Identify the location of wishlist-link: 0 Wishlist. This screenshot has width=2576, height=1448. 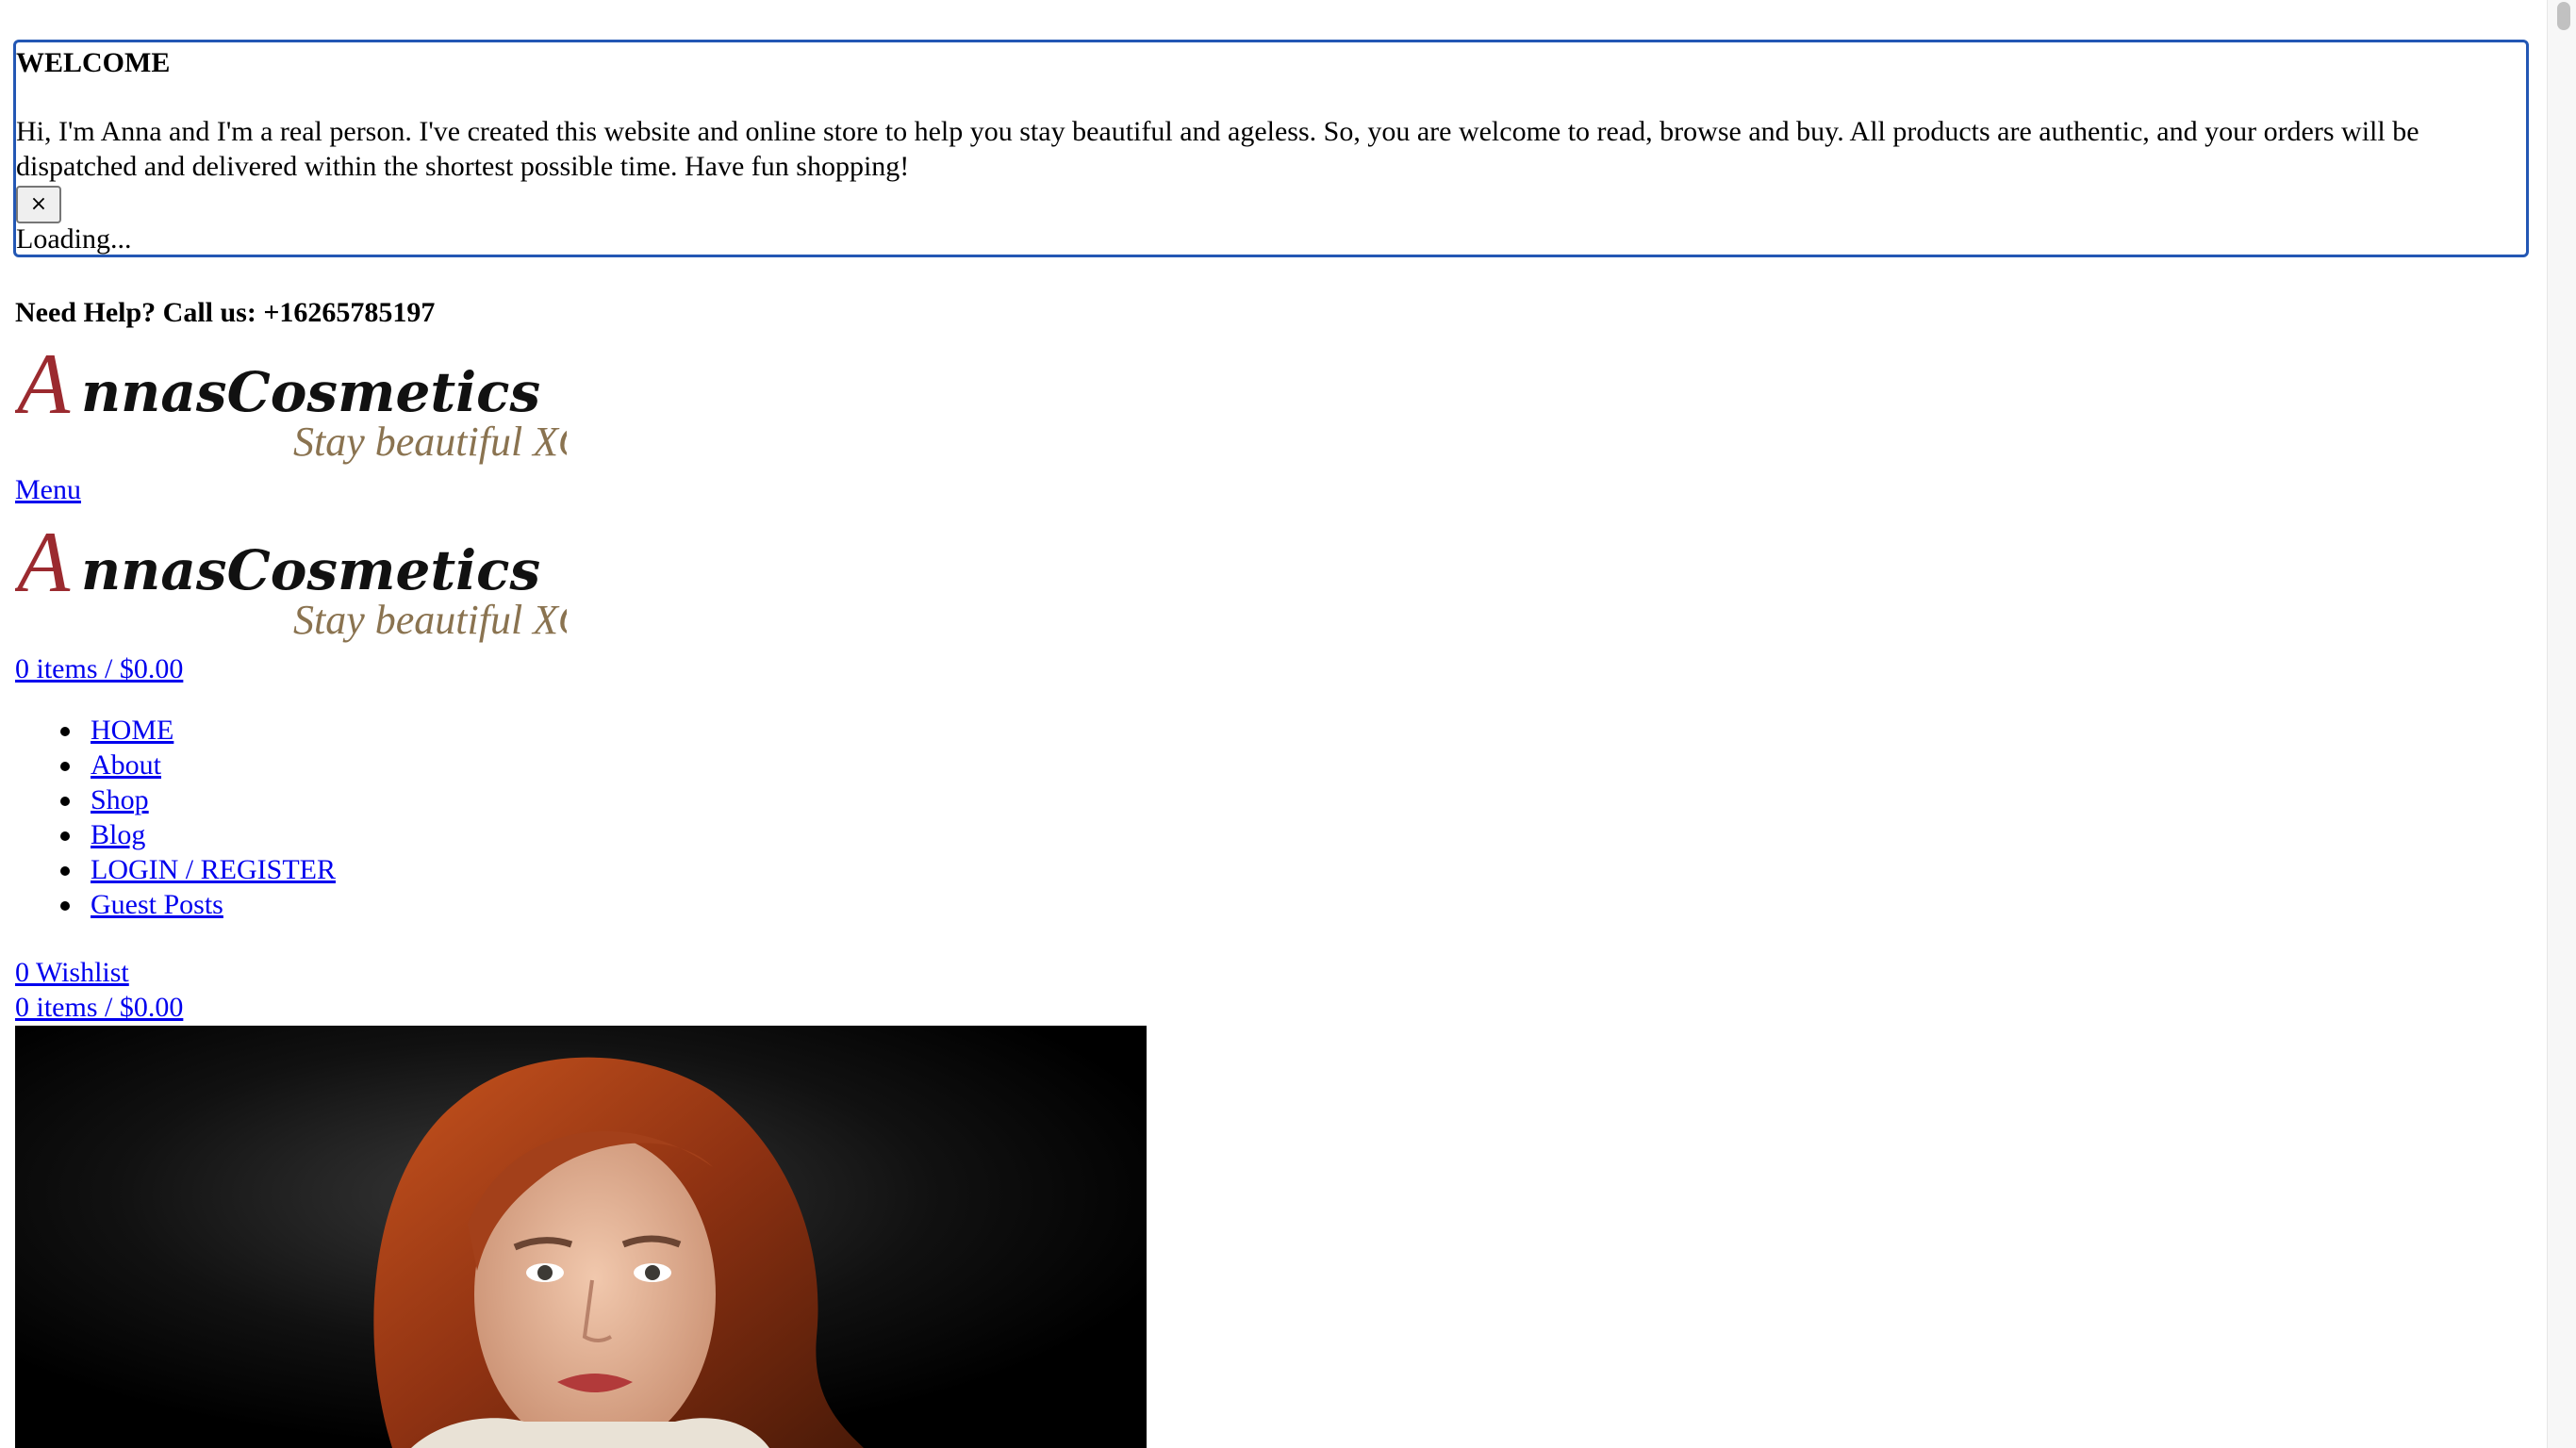
(72, 972).